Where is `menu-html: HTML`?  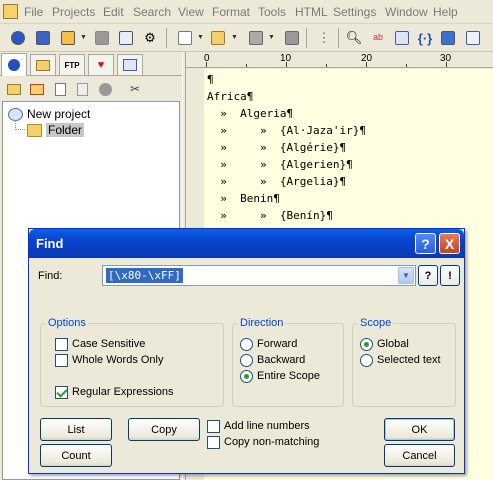 menu-html: HTML is located at coordinates (311, 12).